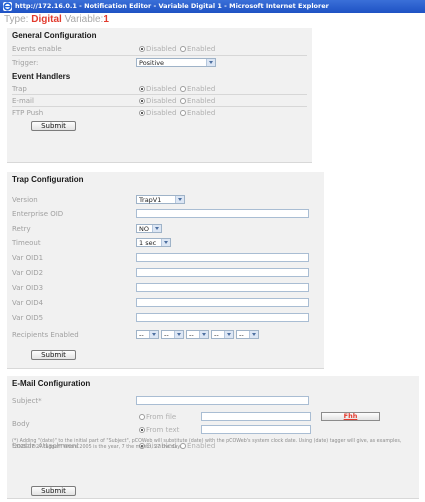 This screenshot has width=425, height=502. I want to click on var-oid4-label: Var OID4, so click(28, 303).